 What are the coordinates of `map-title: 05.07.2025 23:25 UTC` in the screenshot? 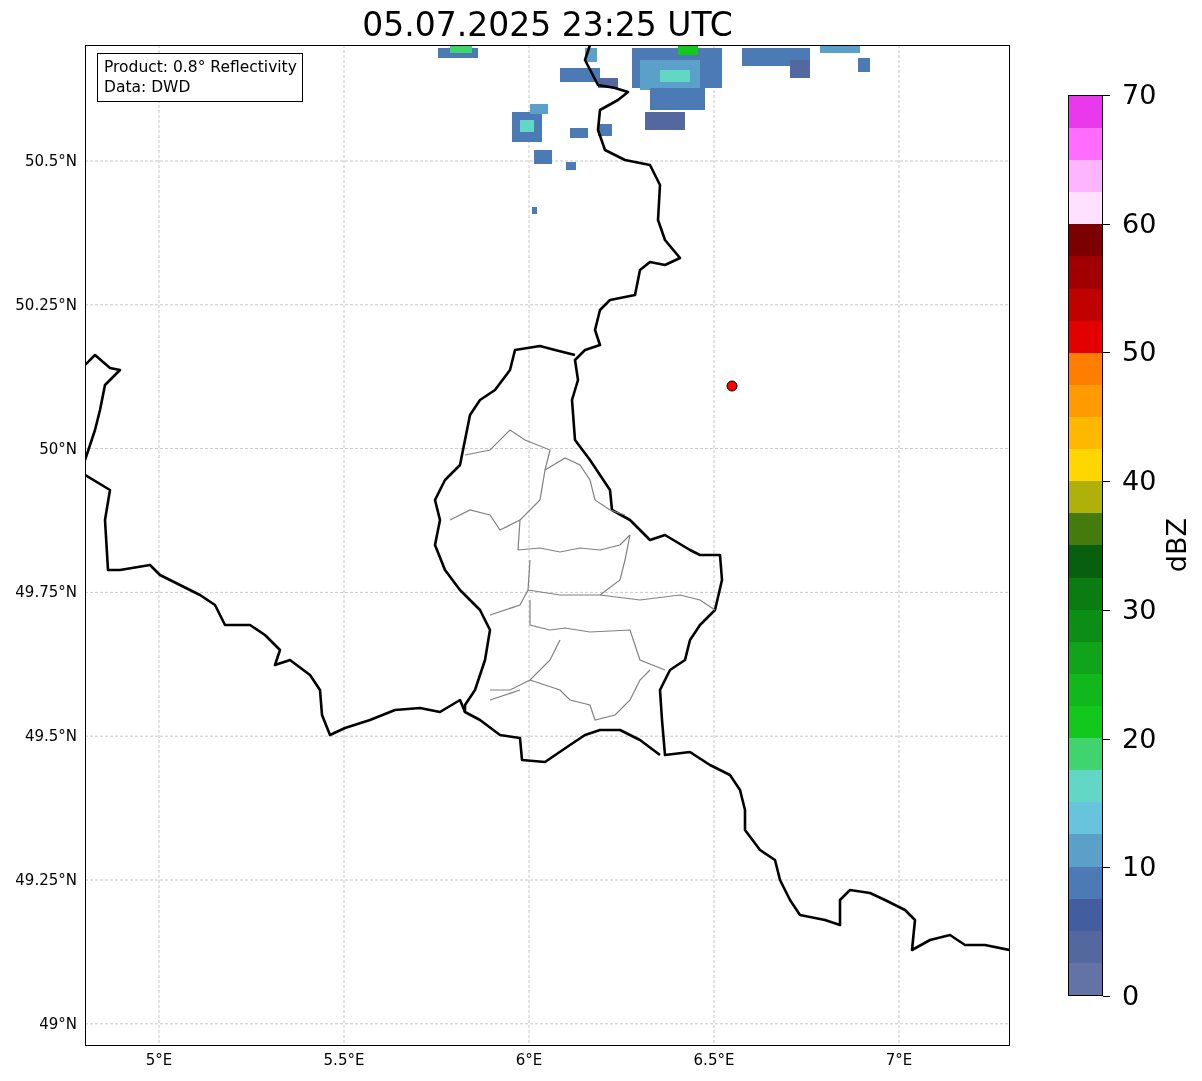 It's located at (547, 24).